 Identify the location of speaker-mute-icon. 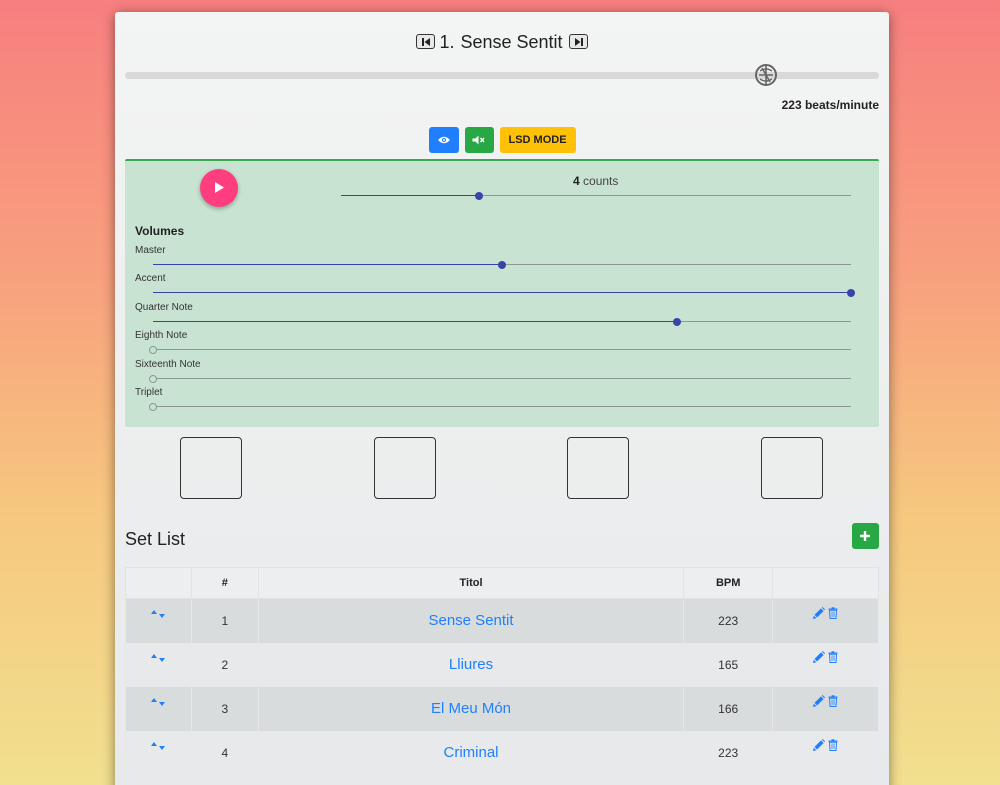
(478, 140).